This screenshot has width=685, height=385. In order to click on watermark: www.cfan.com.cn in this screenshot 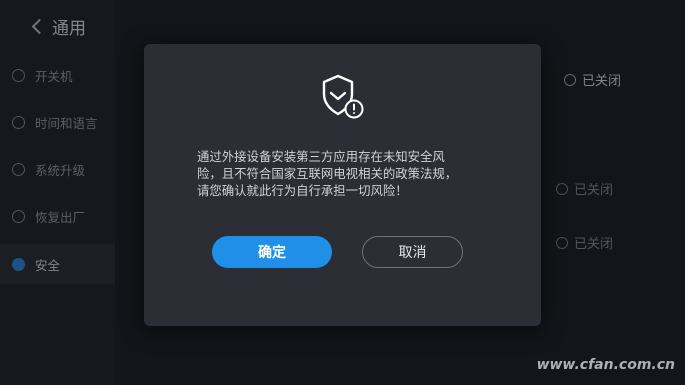, I will do `click(605, 365)`.